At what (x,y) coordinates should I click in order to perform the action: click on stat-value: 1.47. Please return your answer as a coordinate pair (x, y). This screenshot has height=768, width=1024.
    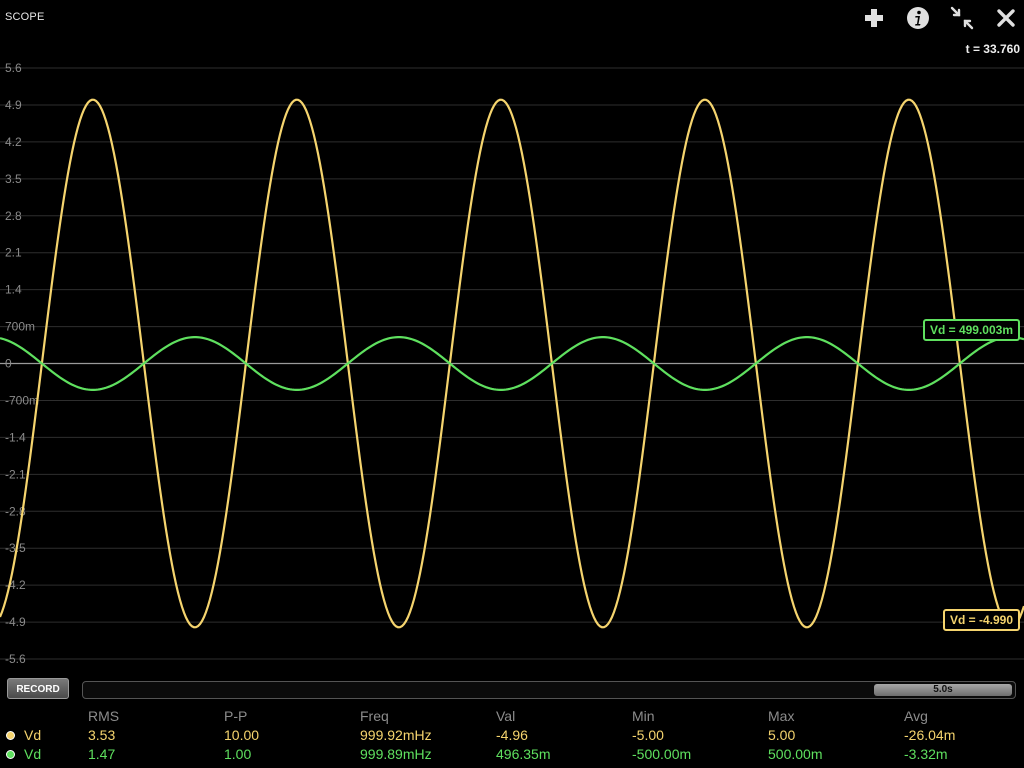
    Looking at the image, I should click on (102, 754).